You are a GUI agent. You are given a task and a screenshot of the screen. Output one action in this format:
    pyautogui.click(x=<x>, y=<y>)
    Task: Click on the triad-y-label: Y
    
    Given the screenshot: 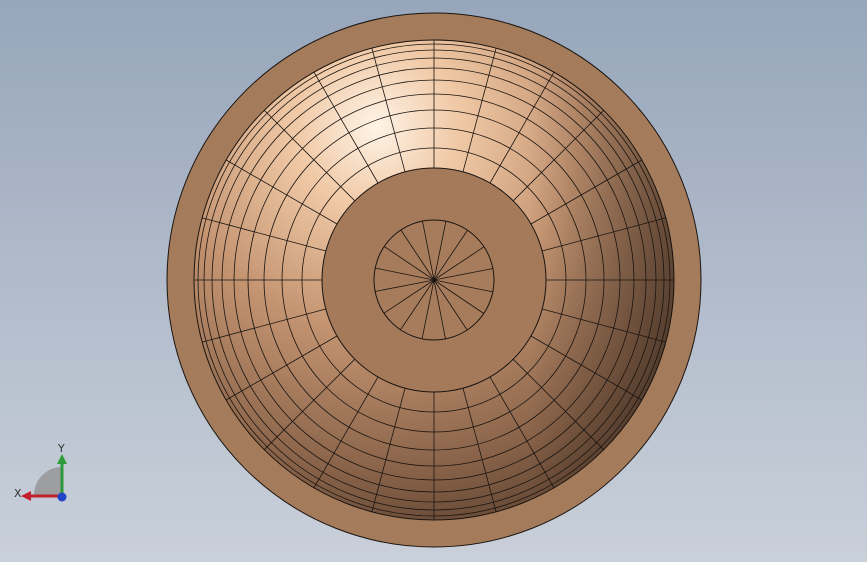 What is the action you would take?
    pyautogui.click(x=61, y=448)
    